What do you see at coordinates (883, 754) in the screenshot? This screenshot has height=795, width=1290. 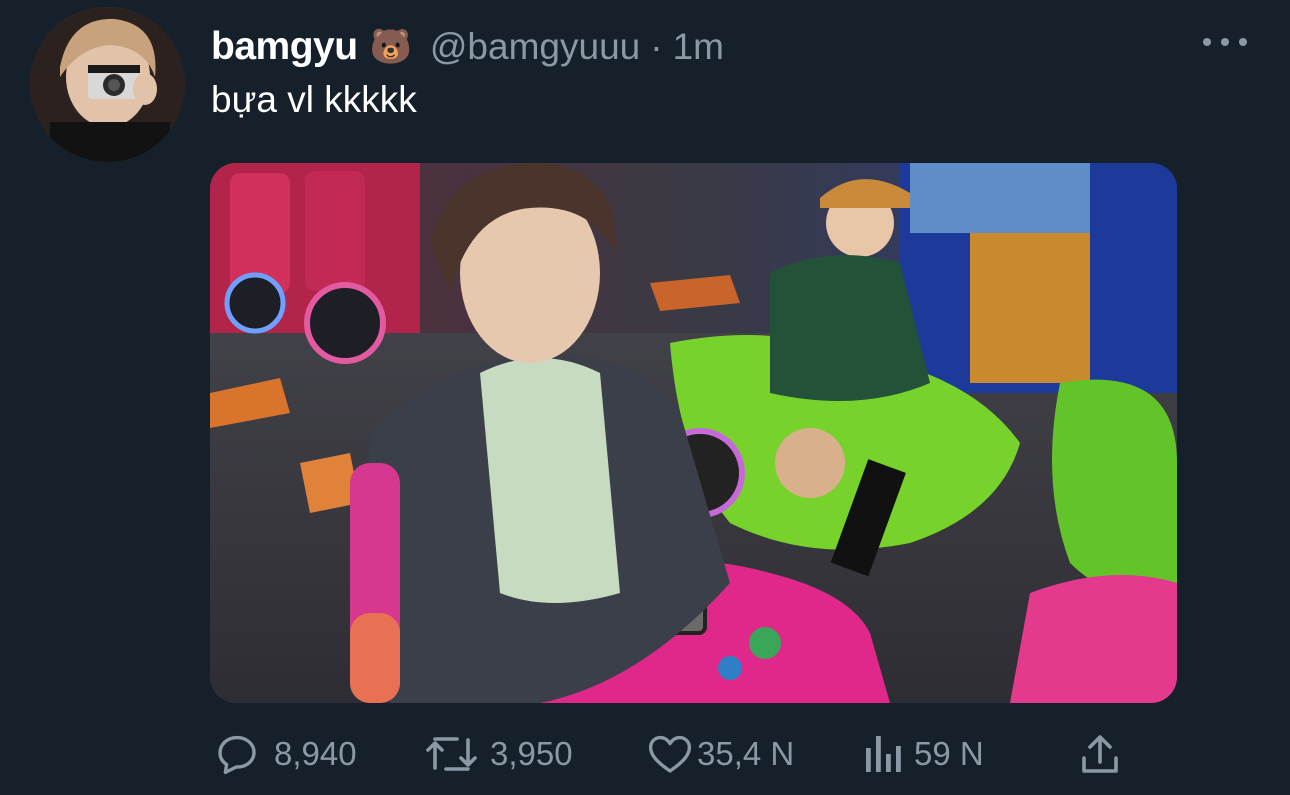 I see `views-bar-chart-icon` at bounding box center [883, 754].